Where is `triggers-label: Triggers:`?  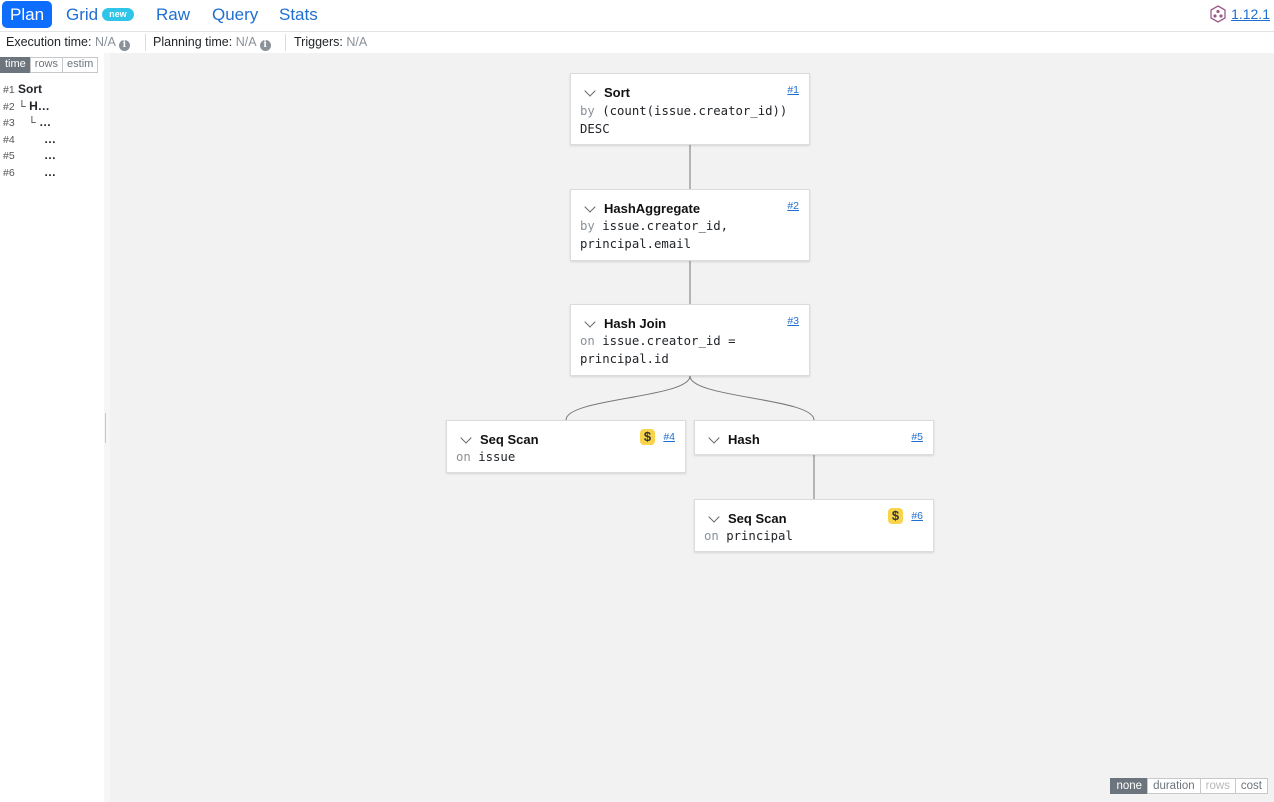
triggers-label: Triggers: is located at coordinates (318, 42).